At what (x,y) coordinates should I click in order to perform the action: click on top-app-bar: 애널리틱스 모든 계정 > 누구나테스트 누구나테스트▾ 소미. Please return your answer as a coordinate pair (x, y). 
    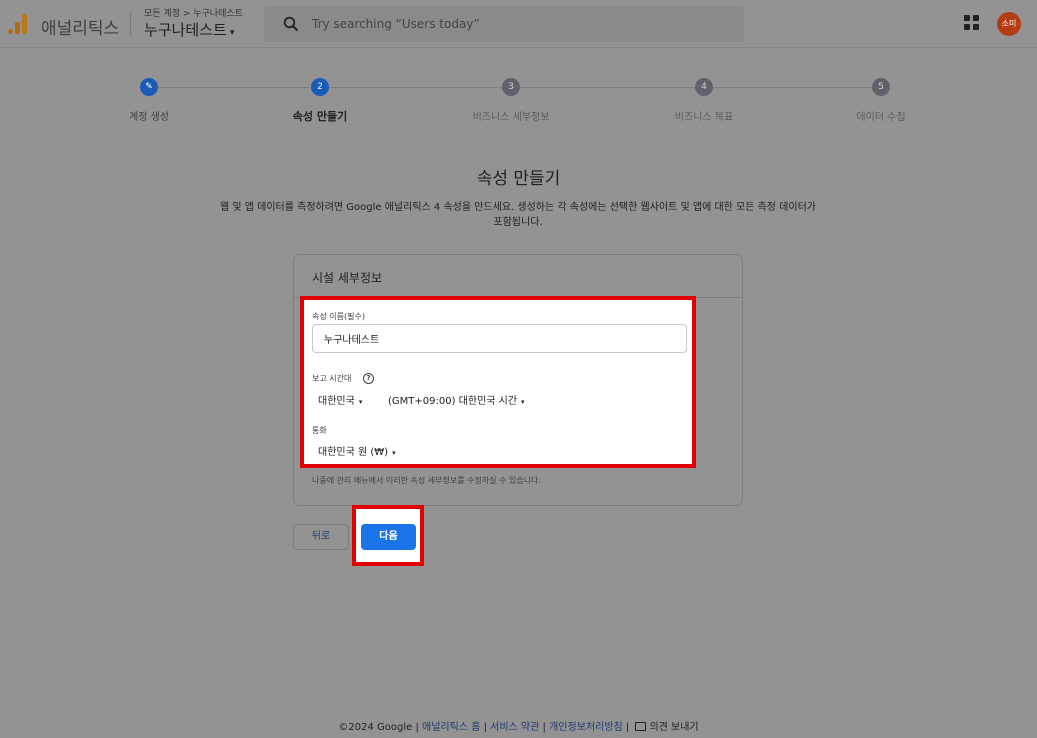
    Looking at the image, I should click on (518, 24).